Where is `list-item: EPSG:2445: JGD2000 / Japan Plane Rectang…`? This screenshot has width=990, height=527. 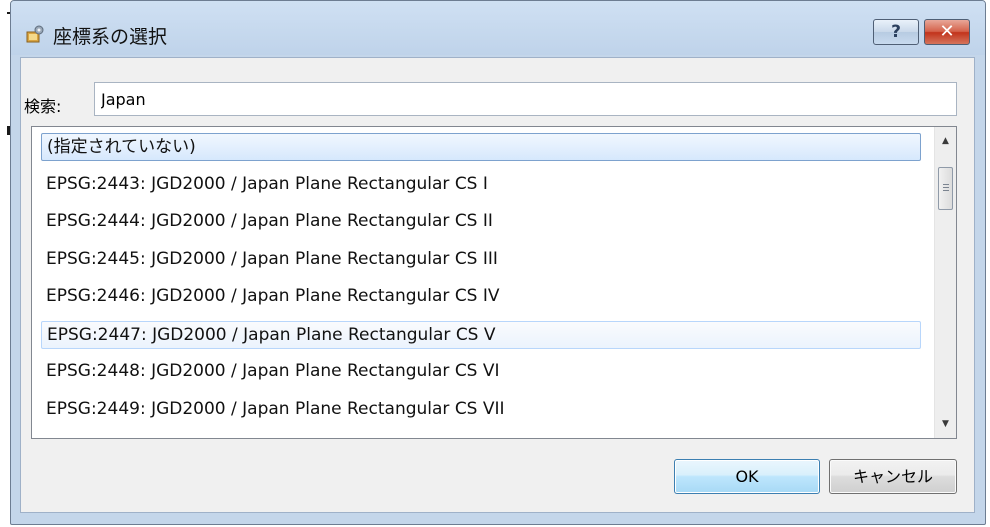 list-item: EPSG:2445: JGD2000 / Japan Plane Rectang… is located at coordinates (481, 260).